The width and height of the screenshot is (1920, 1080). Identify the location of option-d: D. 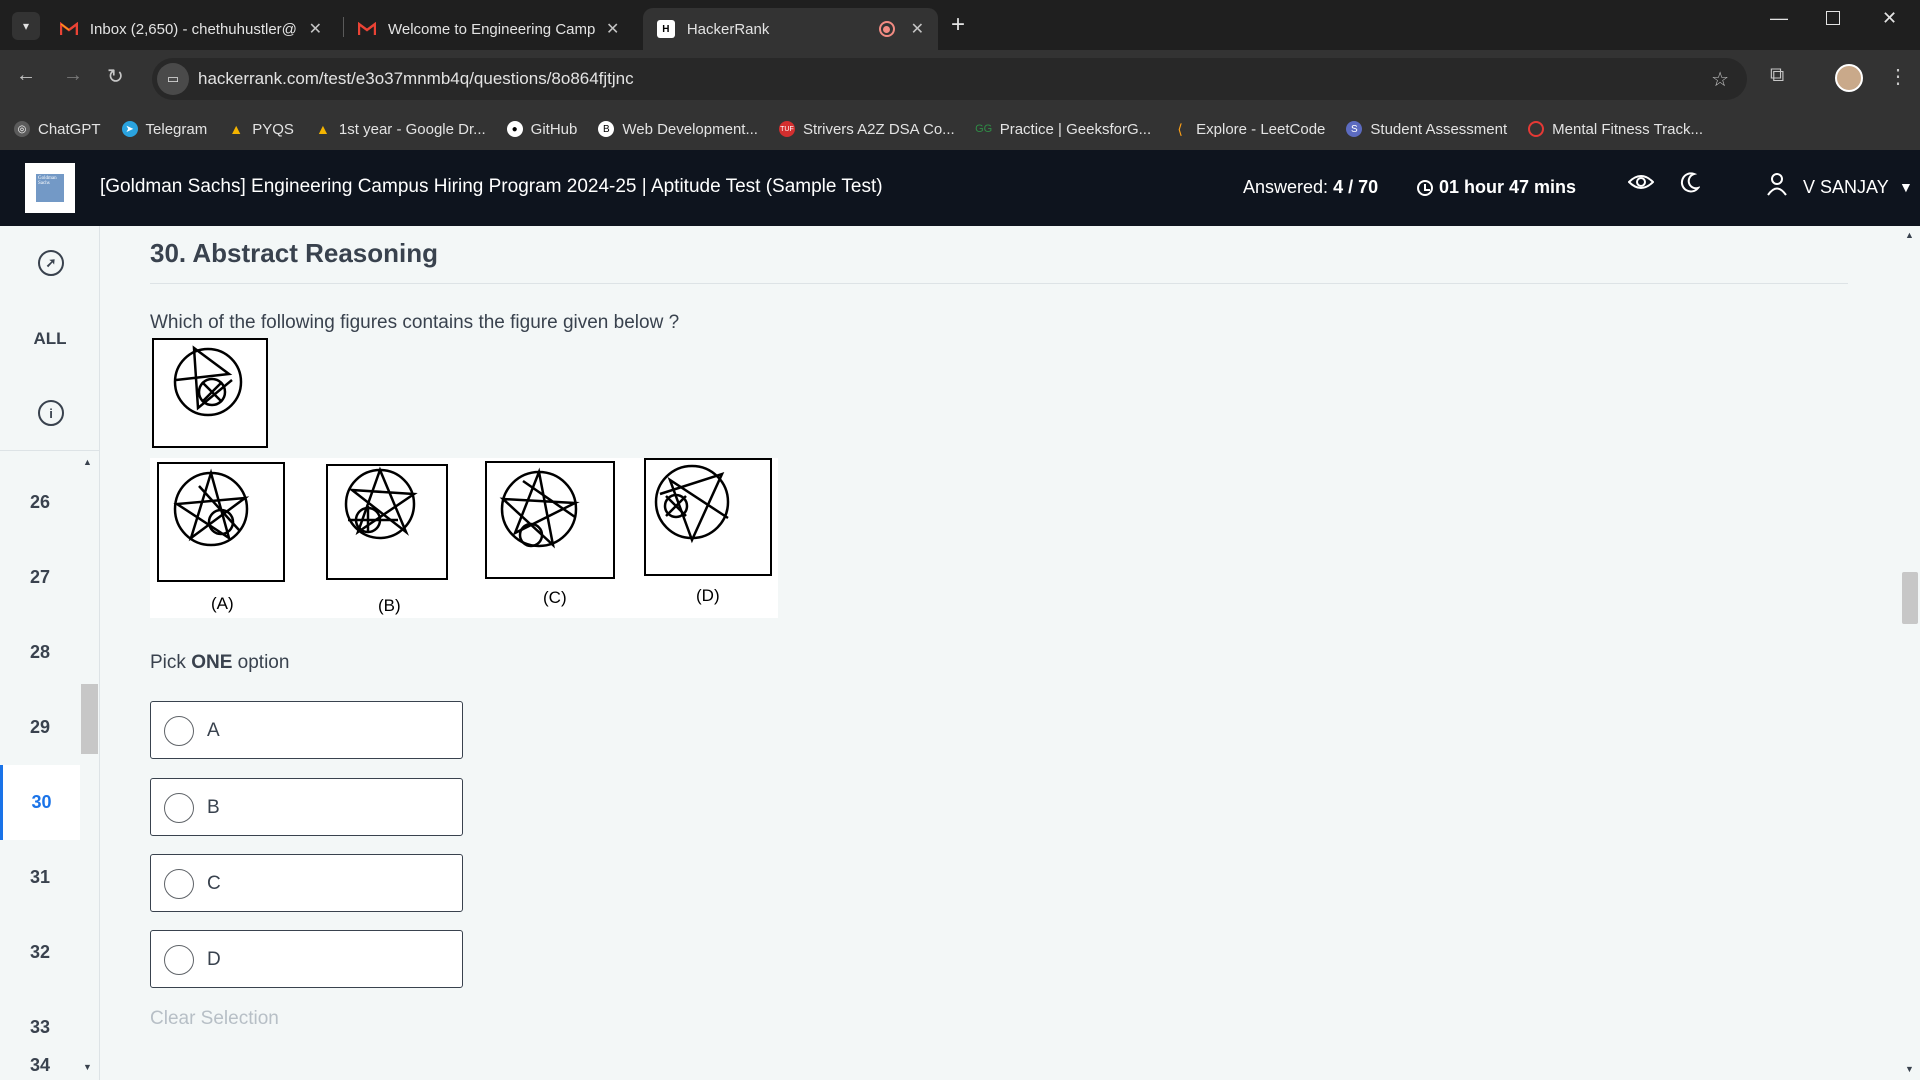
(306, 959).